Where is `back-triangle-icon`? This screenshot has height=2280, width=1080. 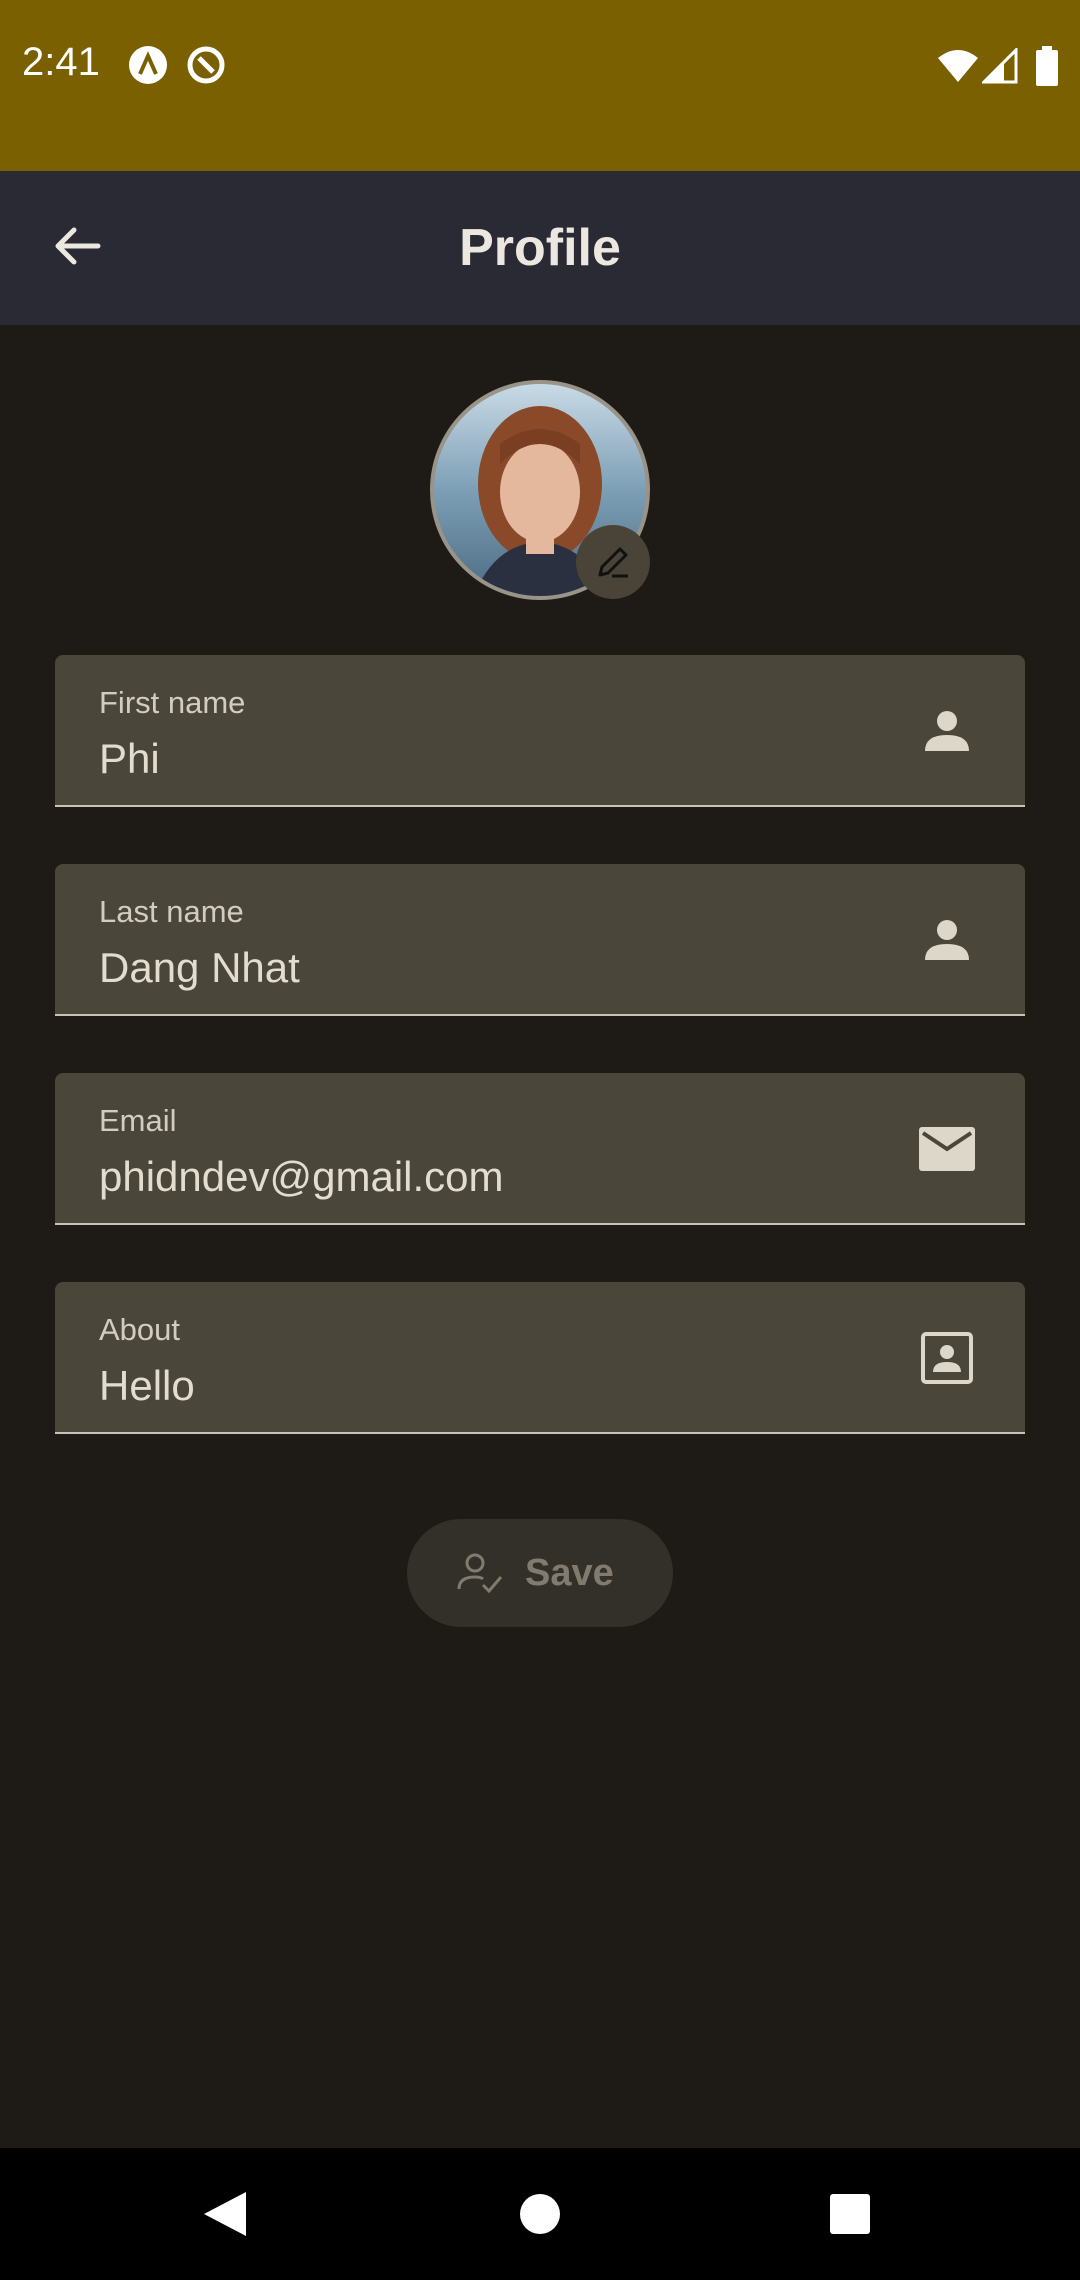
back-triangle-icon is located at coordinates (225, 2216).